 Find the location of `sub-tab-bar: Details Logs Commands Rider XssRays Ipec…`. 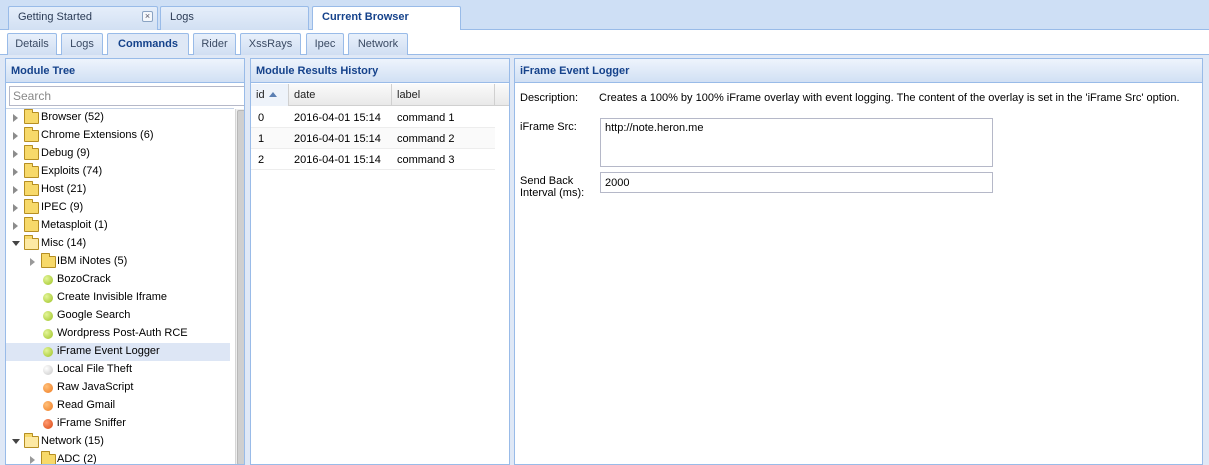

sub-tab-bar: Details Logs Commands Rider XssRays Ipec… is located at coordinates (604, 42).